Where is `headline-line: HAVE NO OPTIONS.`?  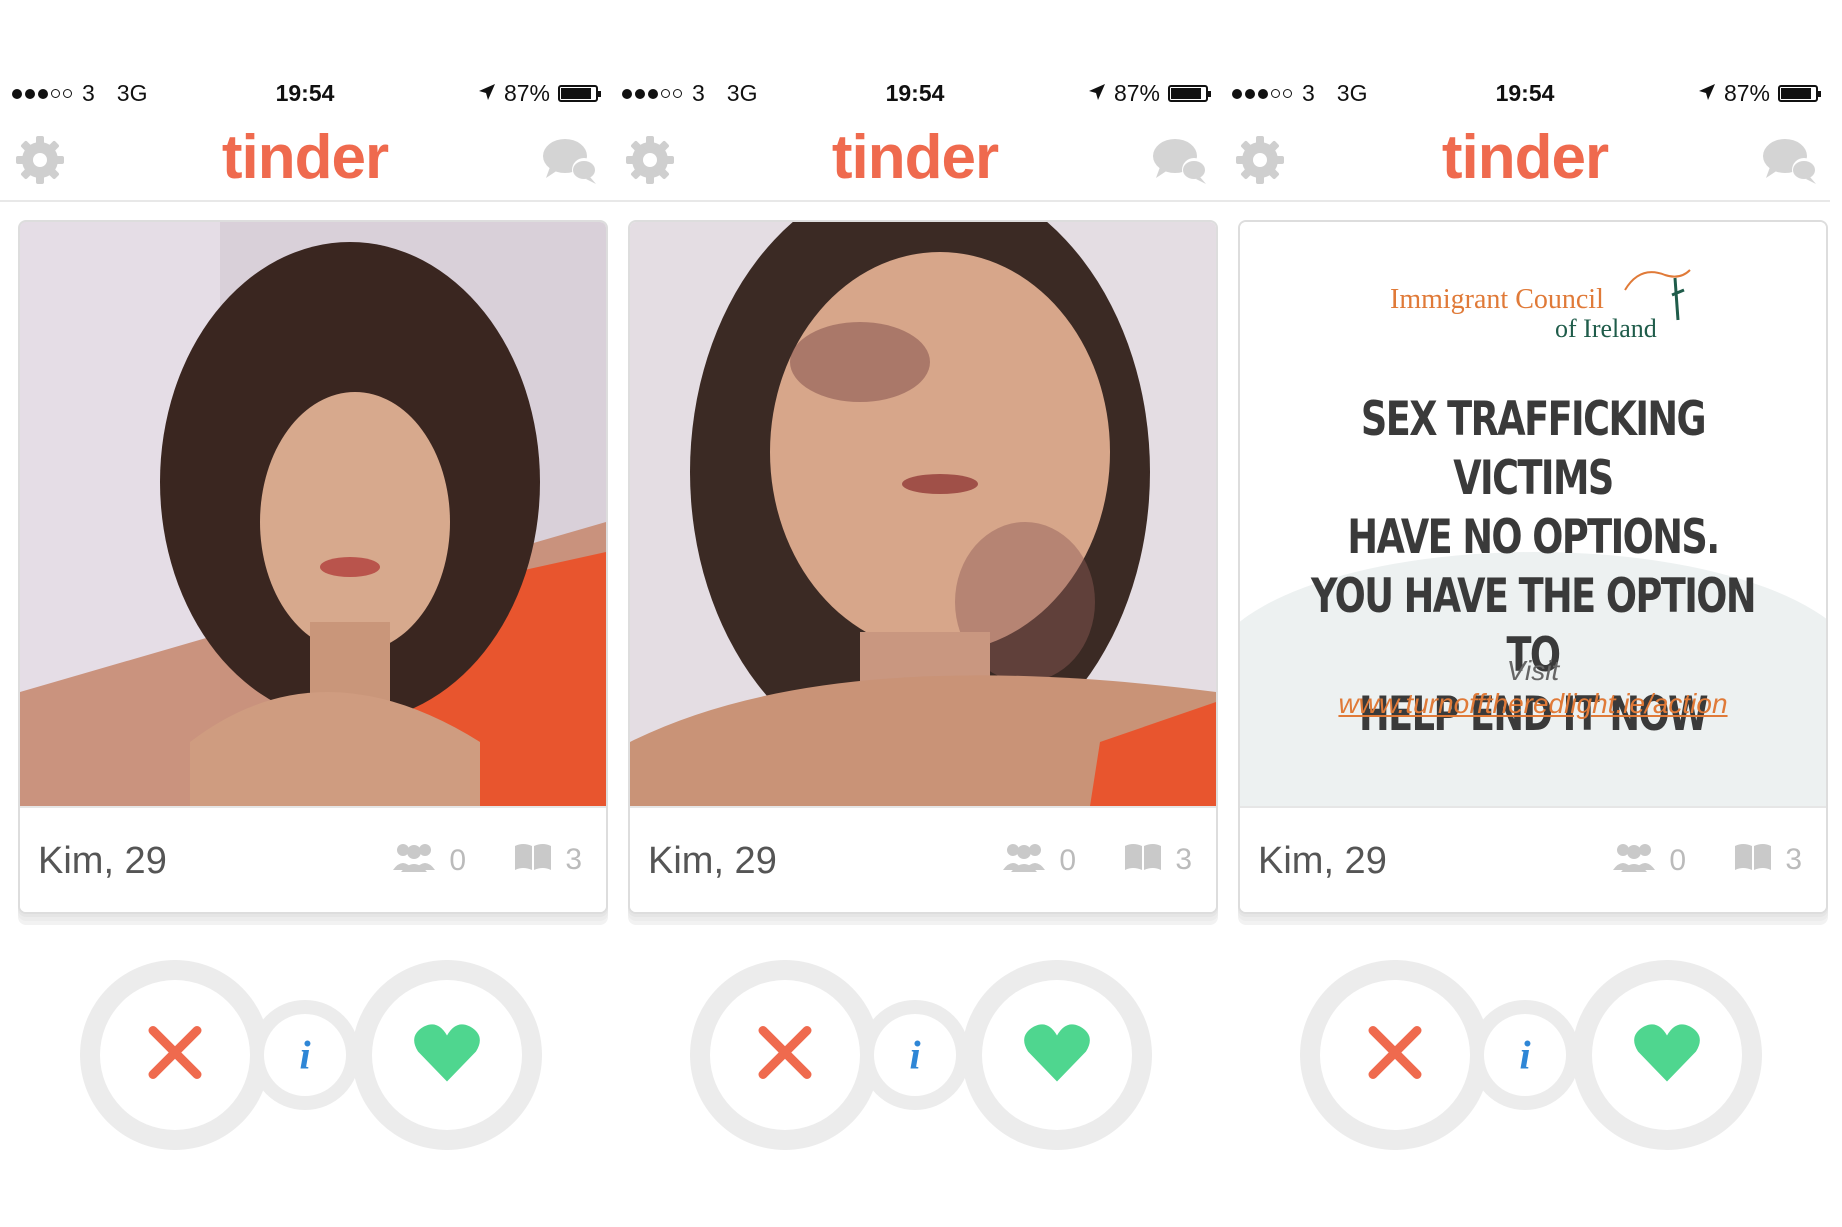 headline-line: HAVE NO OPTIONS. is located at coordinates (1533, 537).